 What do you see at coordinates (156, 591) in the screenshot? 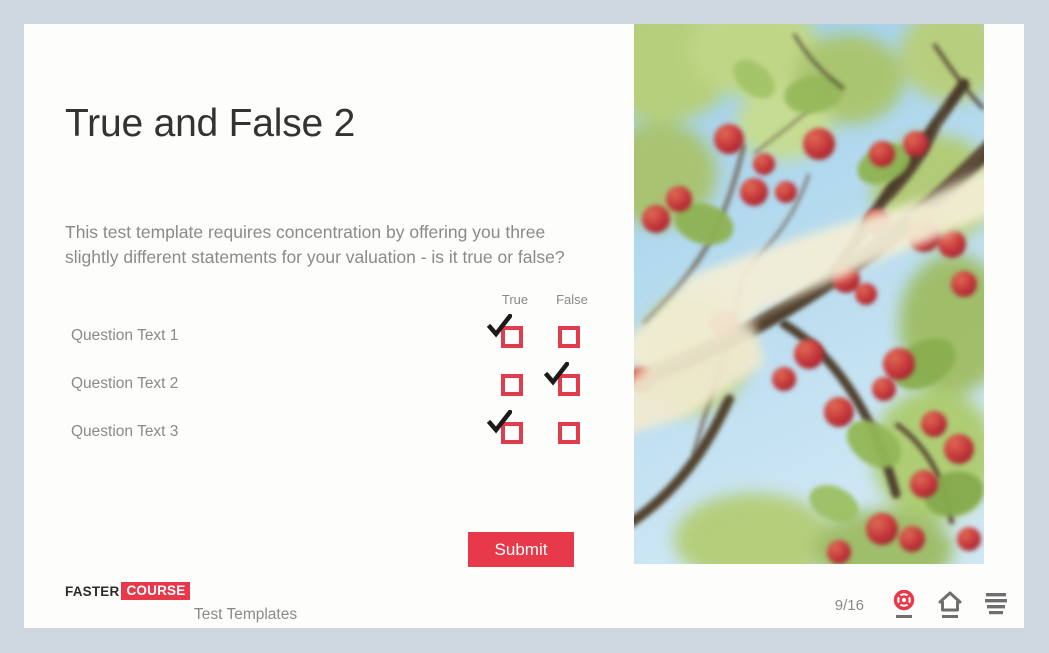
I see `brand-course-badge: COURSE` at bounding box center [156, 591].